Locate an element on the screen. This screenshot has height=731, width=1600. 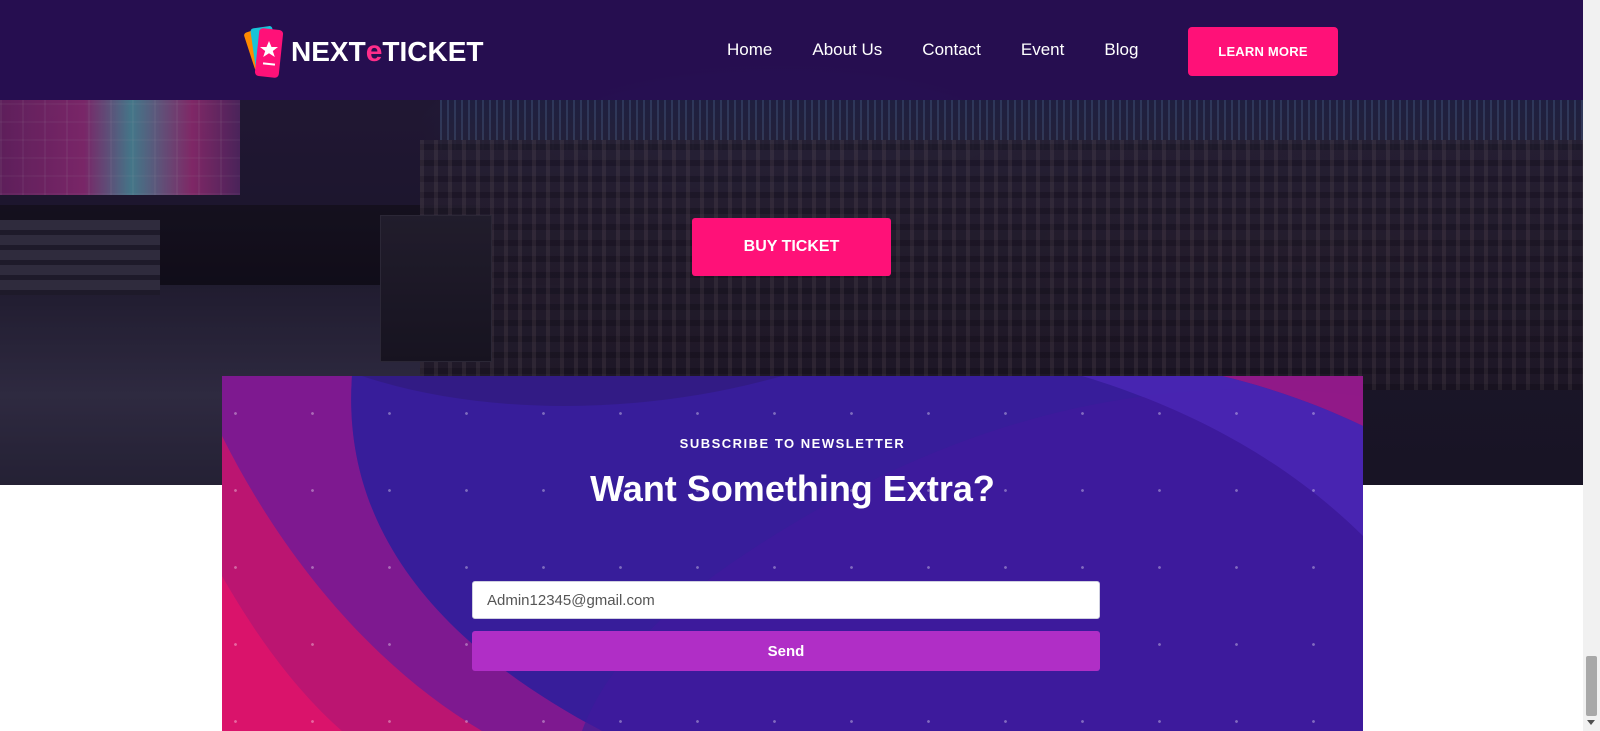
logo-wordmark: NEXTeTICKET is located at coordinates (387, 52).